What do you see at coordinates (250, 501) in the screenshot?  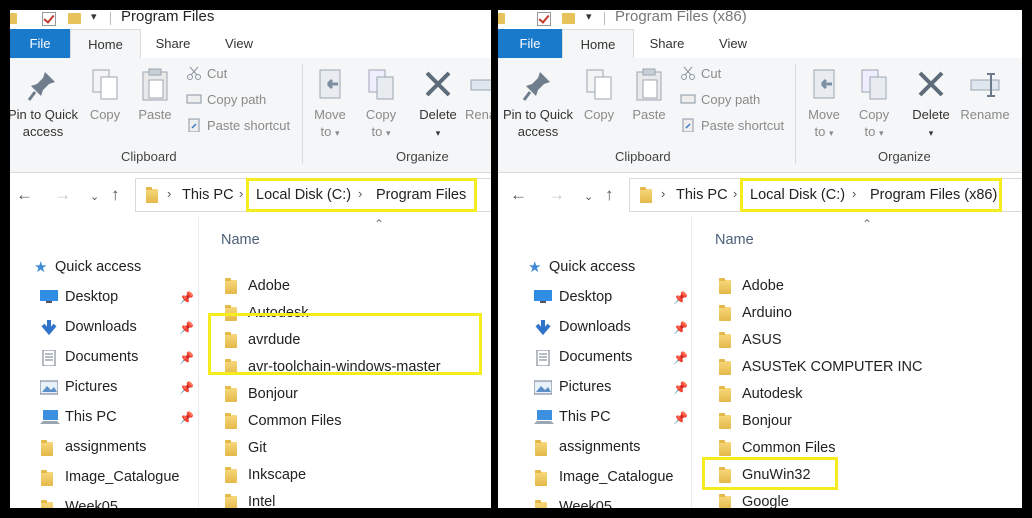 I see `list-item: Intel` at bounding box center [250, 501].